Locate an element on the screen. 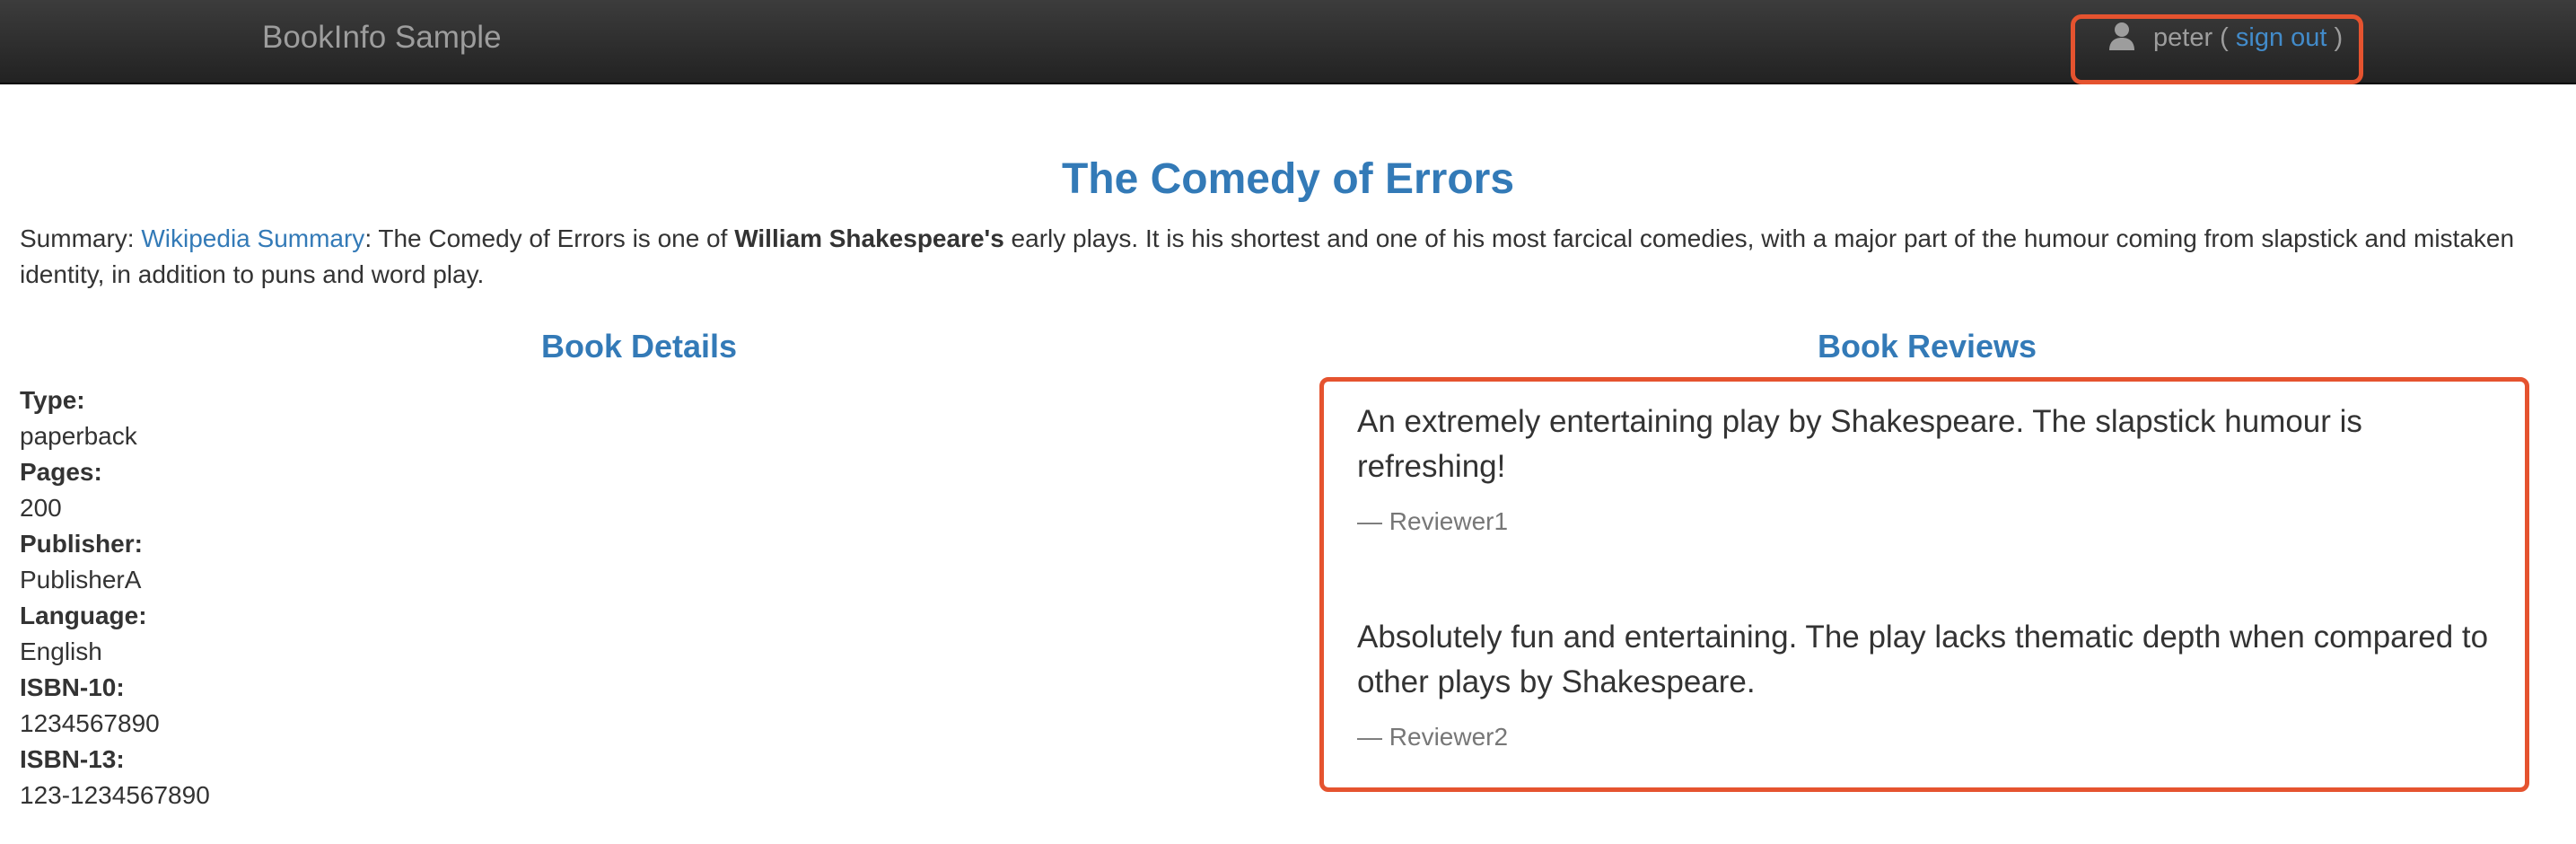  summary-text-1: : The Comedy of Errors is one of is located at coordinates (549, 238).